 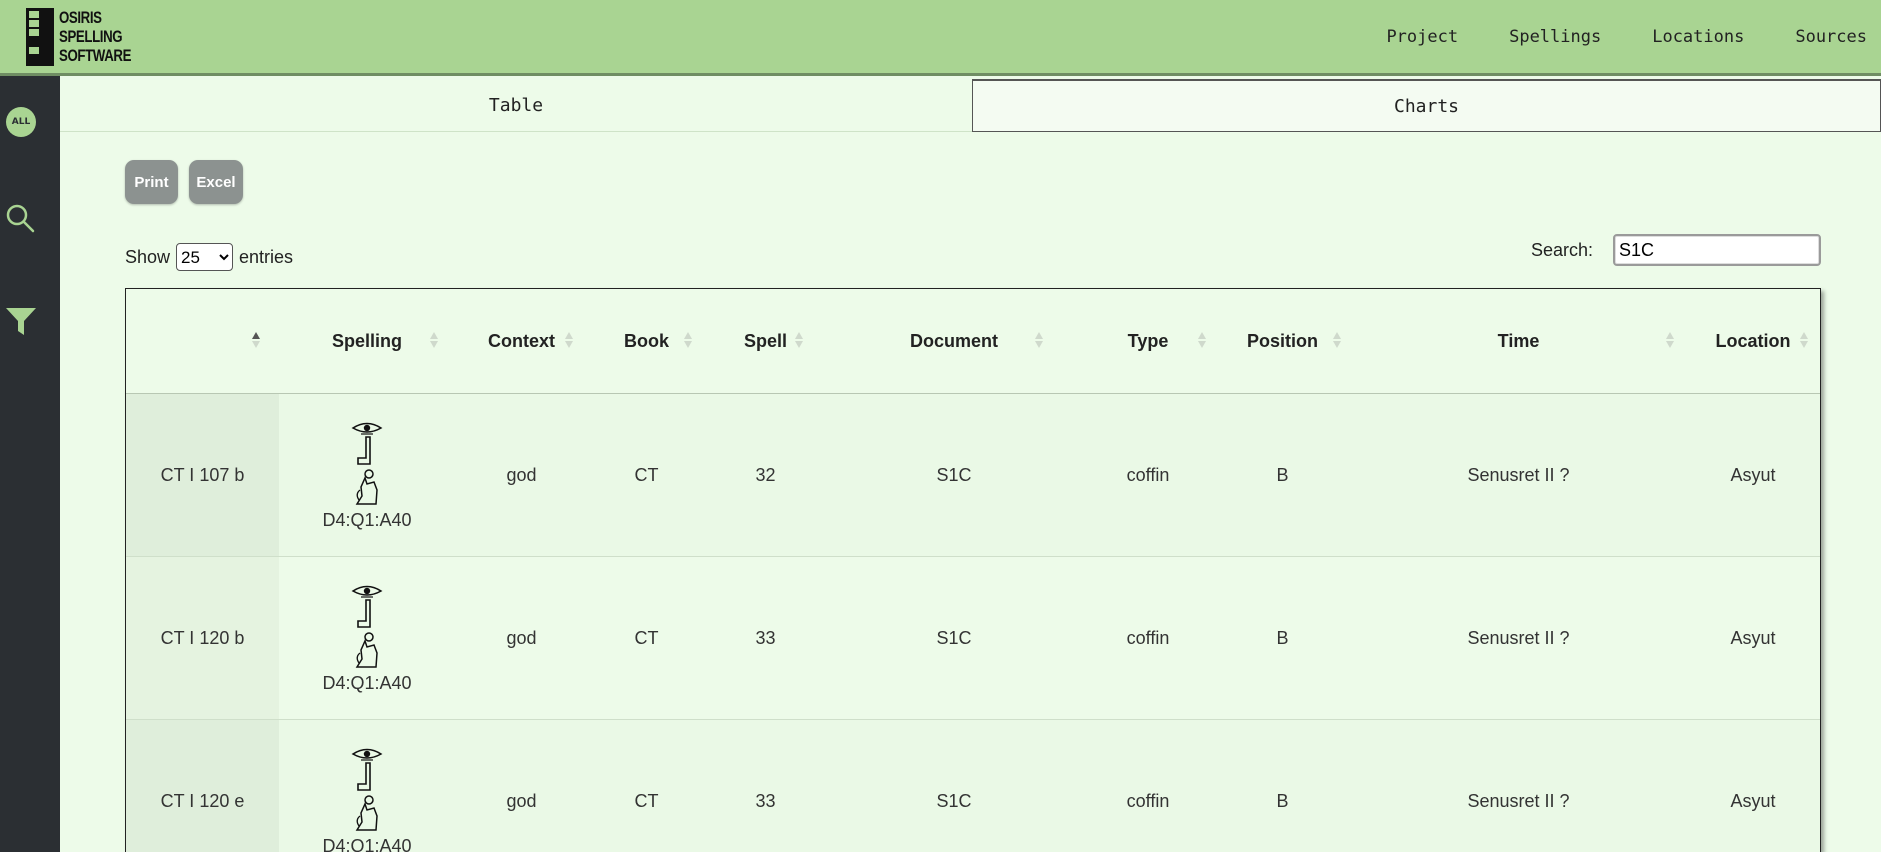 I want to click on table-search: Search:, so click(x=1676, y=250).